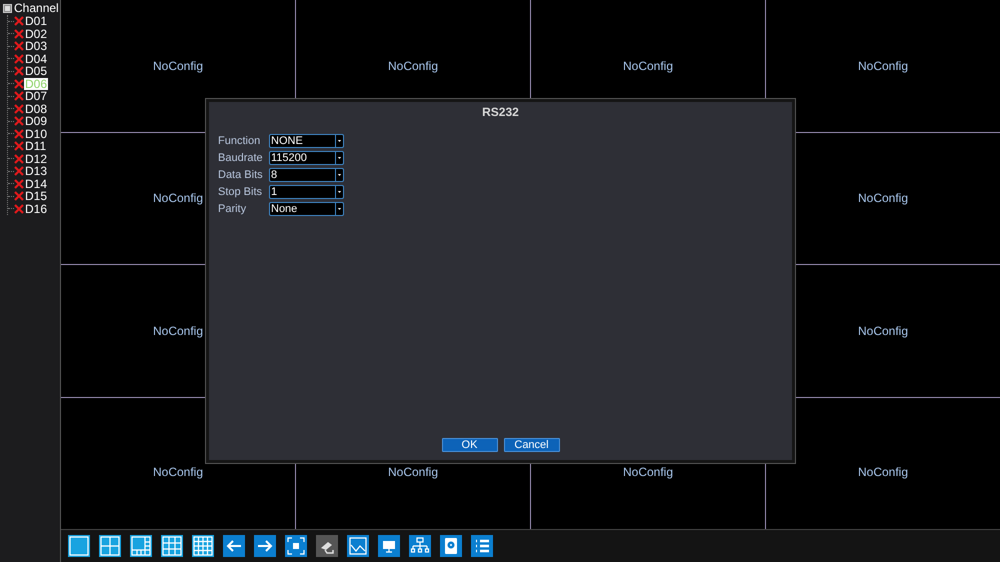  I want to click on single-view-icon, so click(79, 546).